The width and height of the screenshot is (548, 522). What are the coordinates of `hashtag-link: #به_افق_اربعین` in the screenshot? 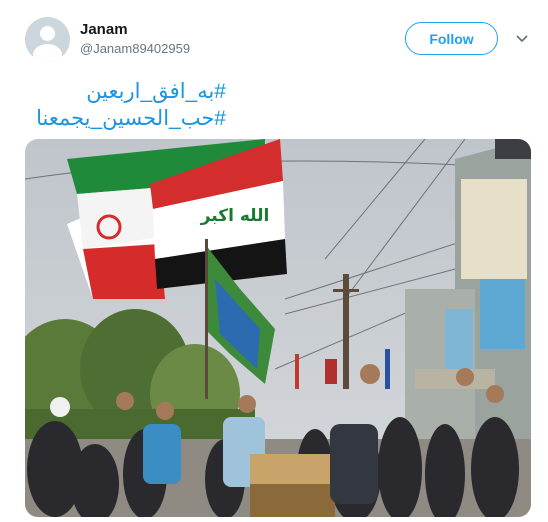 It's located at (126, 91).